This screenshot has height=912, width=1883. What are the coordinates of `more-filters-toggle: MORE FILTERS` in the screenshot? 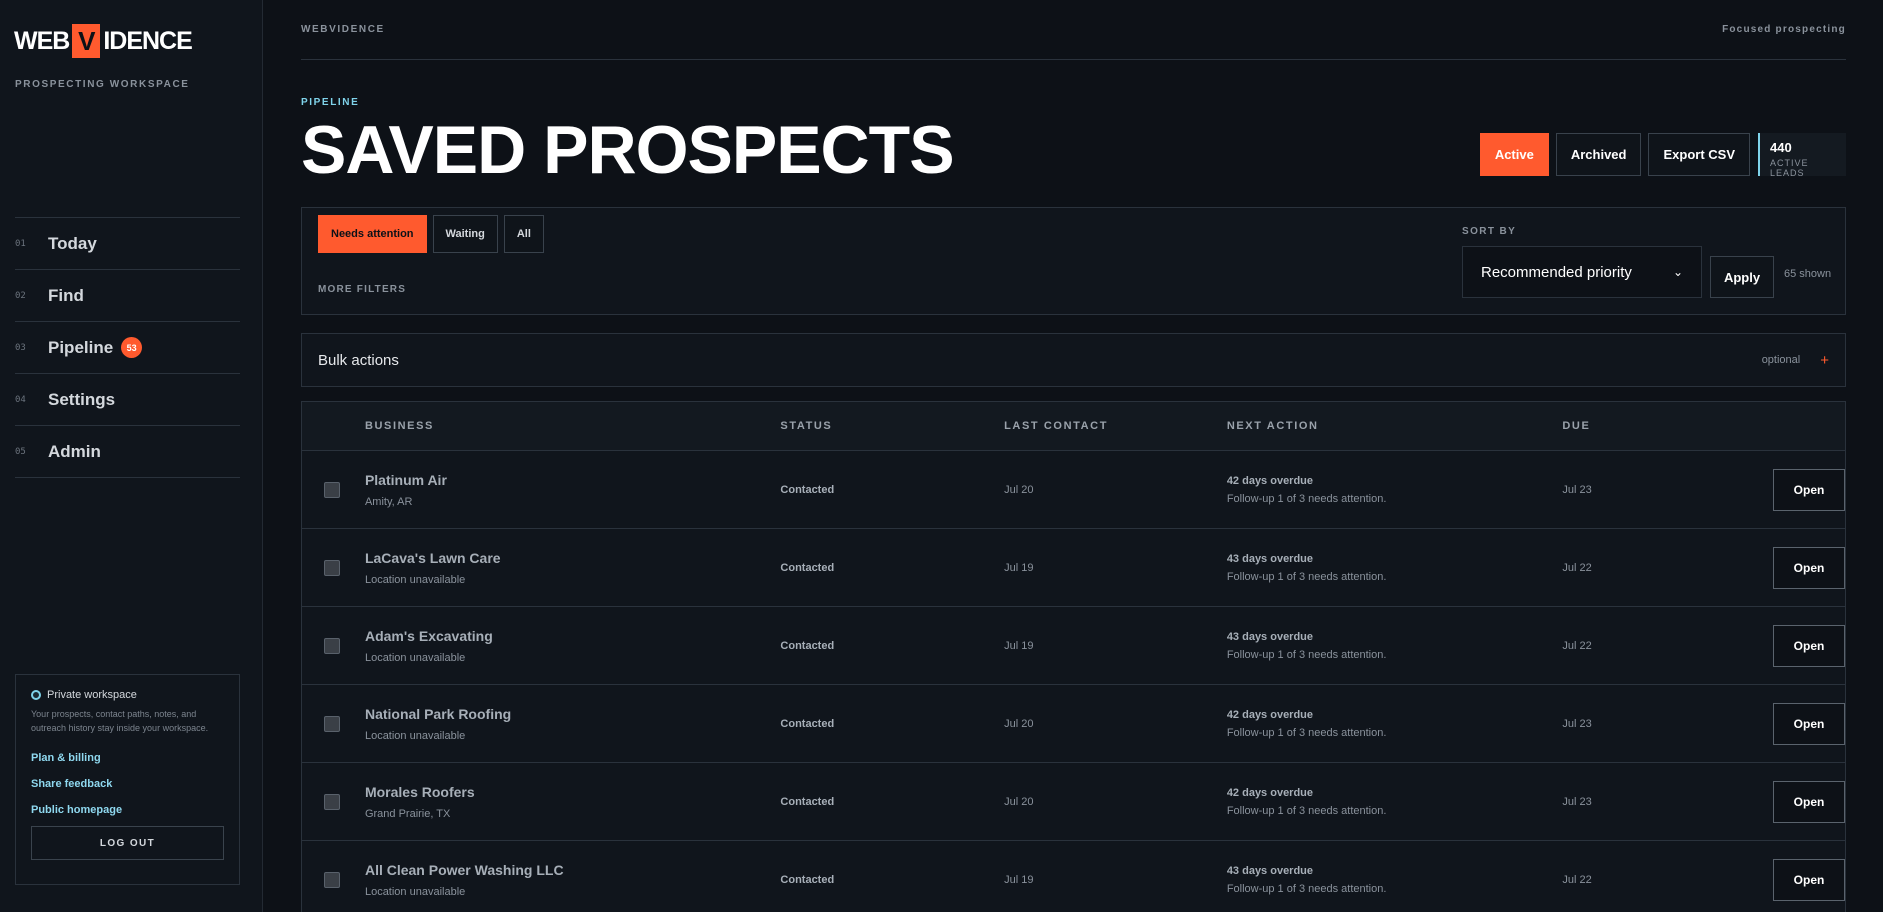 It's located at (362, 289).